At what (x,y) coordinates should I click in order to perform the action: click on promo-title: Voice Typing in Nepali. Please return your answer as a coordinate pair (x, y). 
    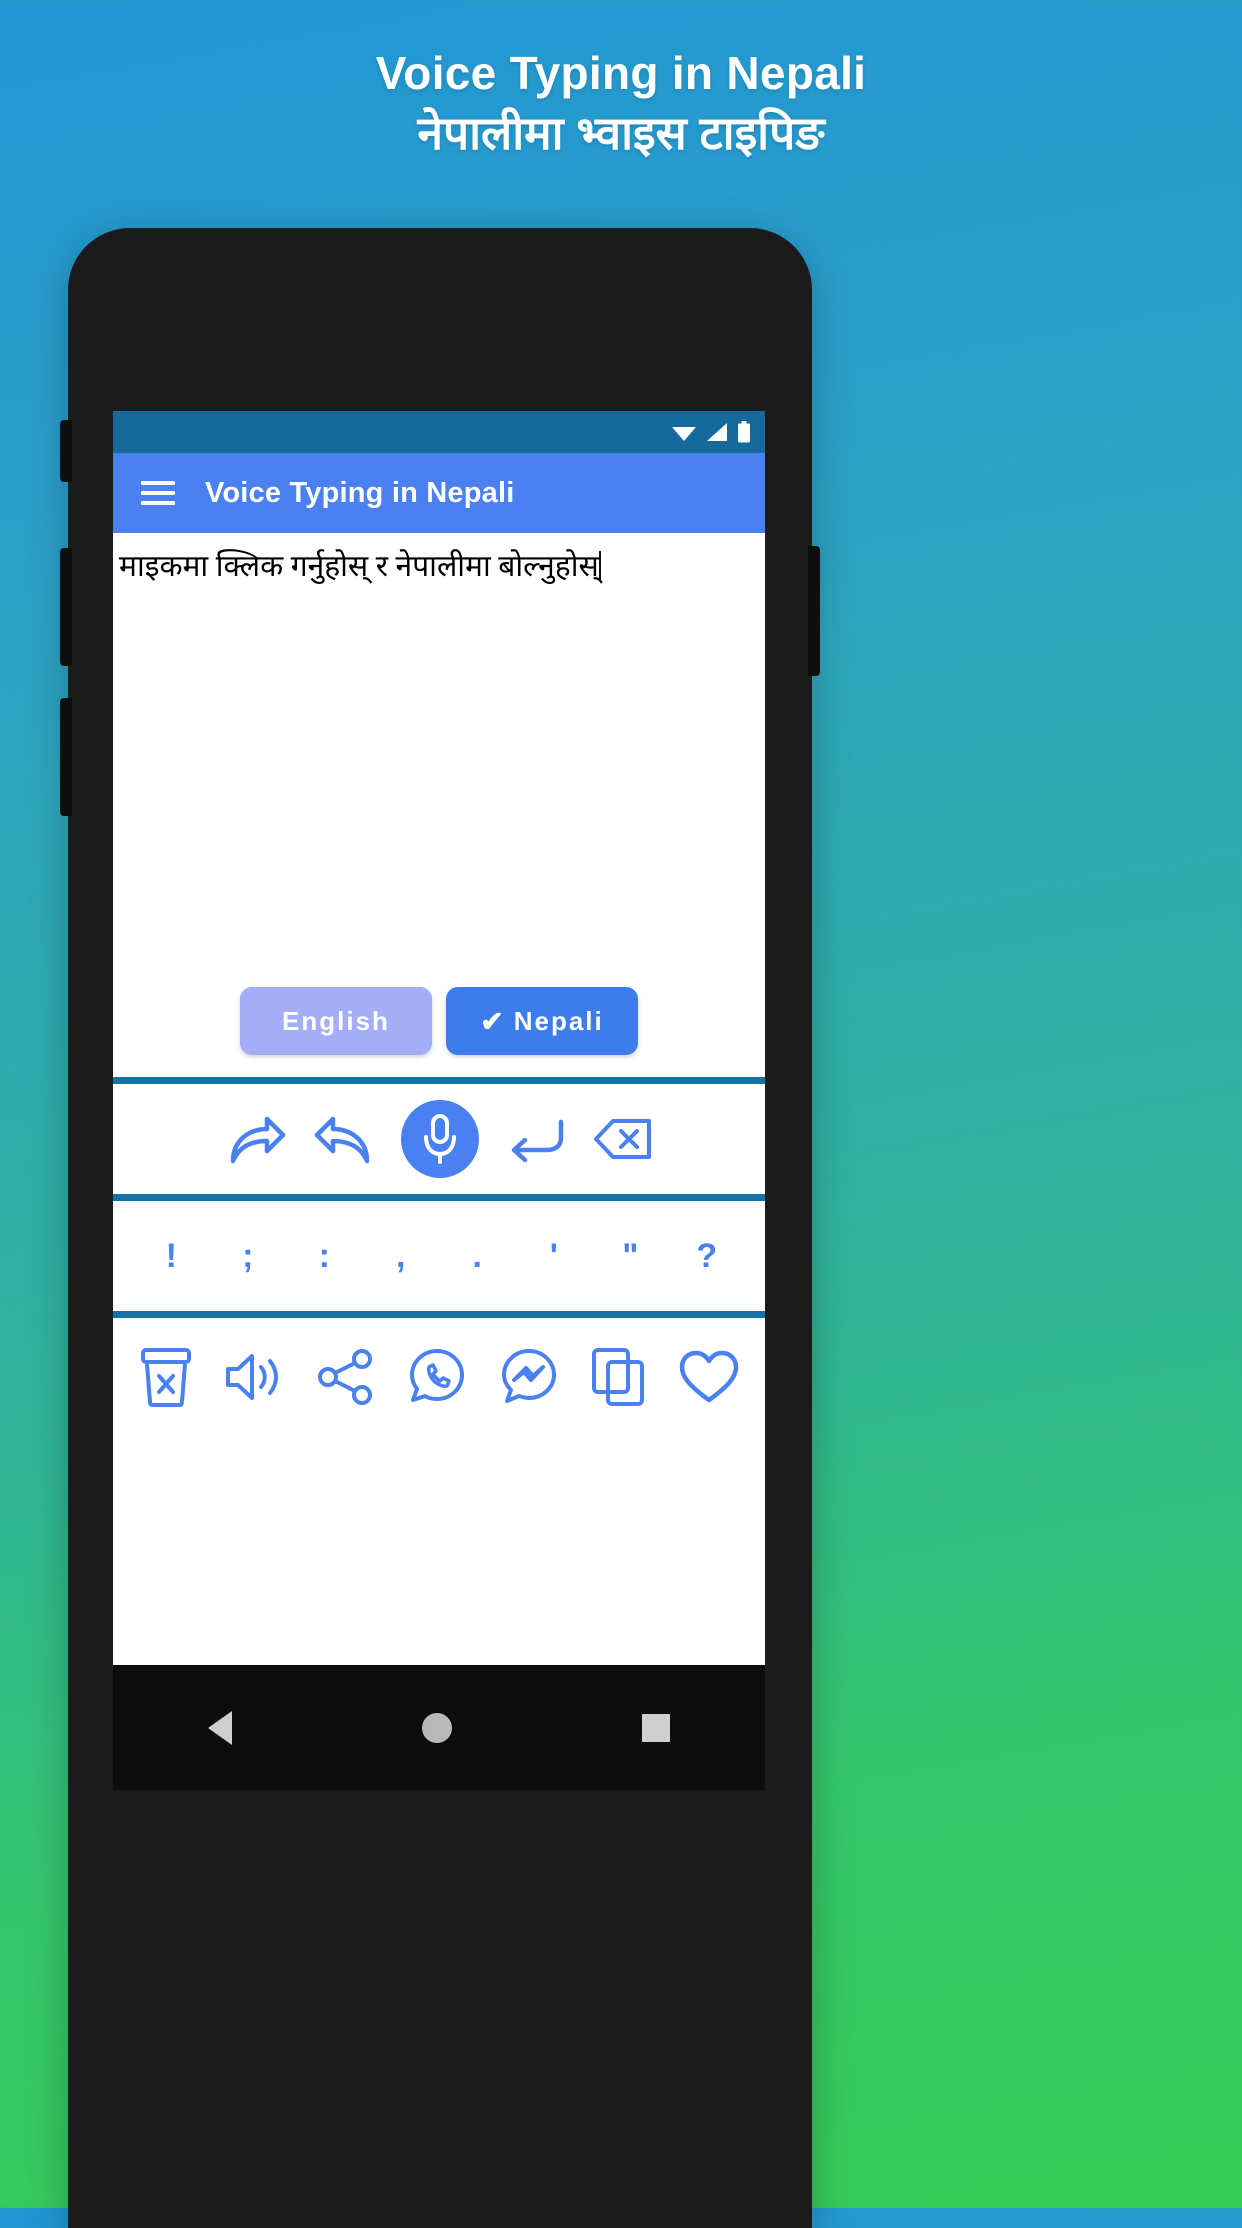
    Looking at the image, I should click on (621, 73).